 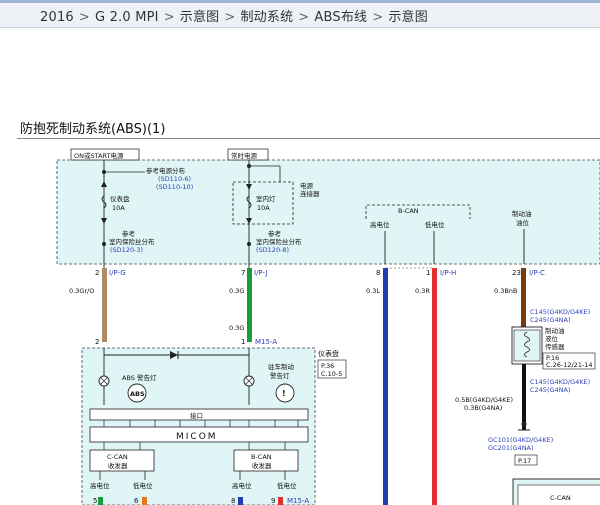 I want to click on pin-1: 1, so click(x=428, y=273).